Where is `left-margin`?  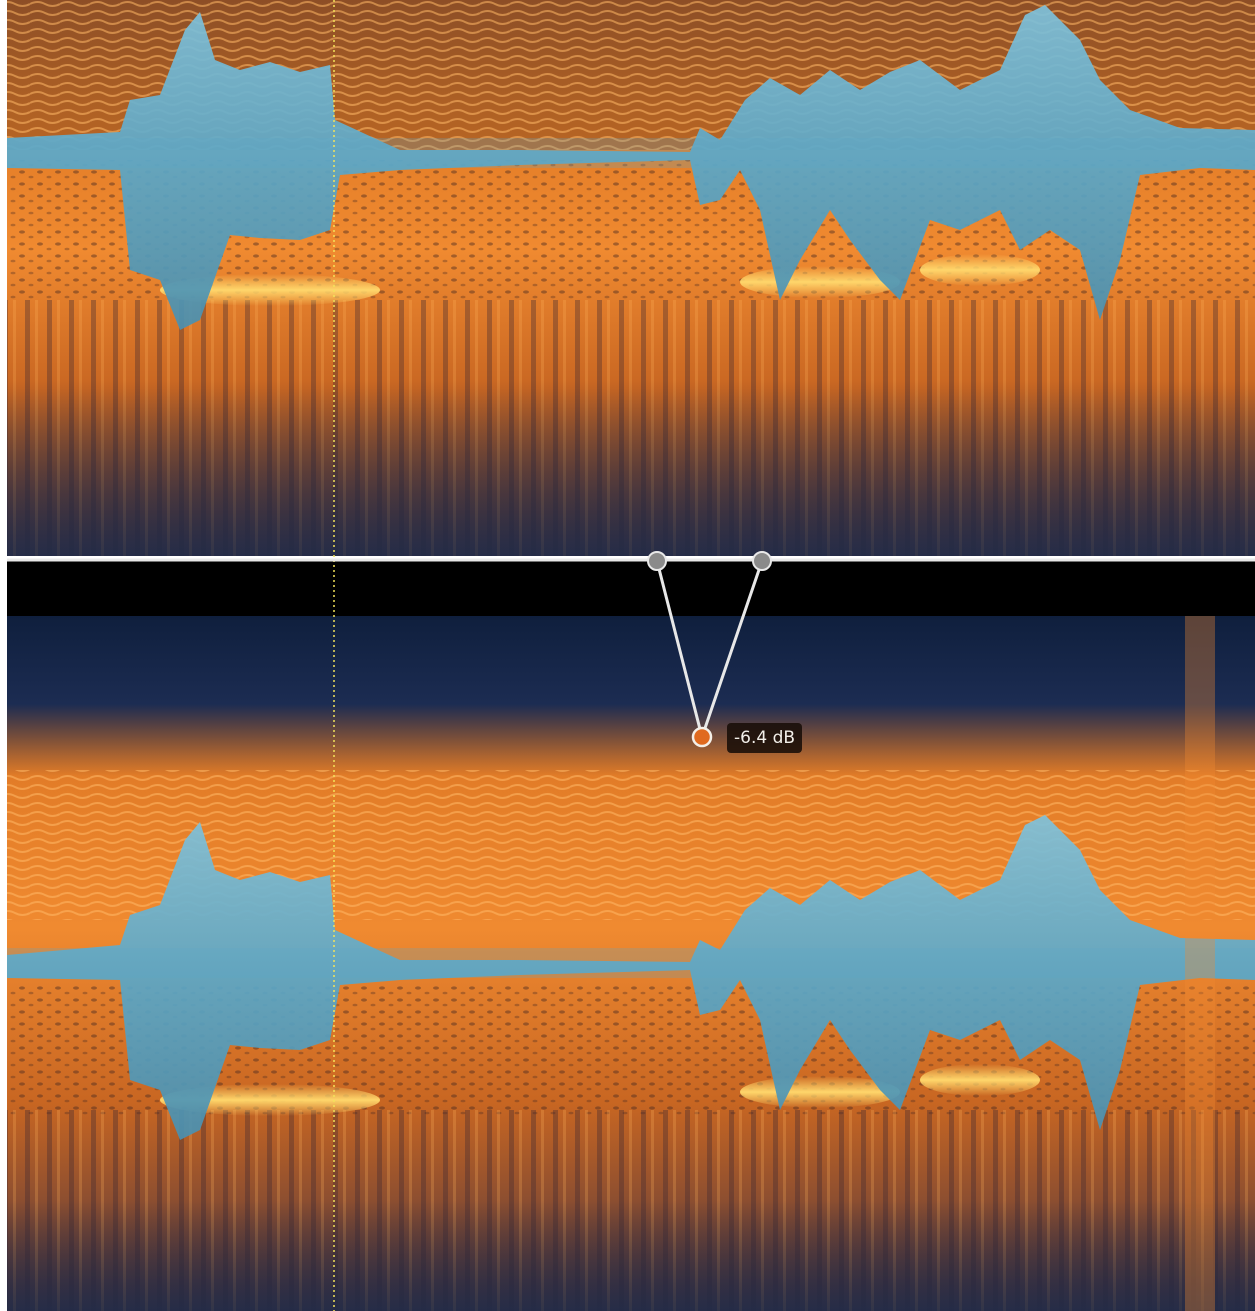 left-margin is located at coordinates (3, 655).